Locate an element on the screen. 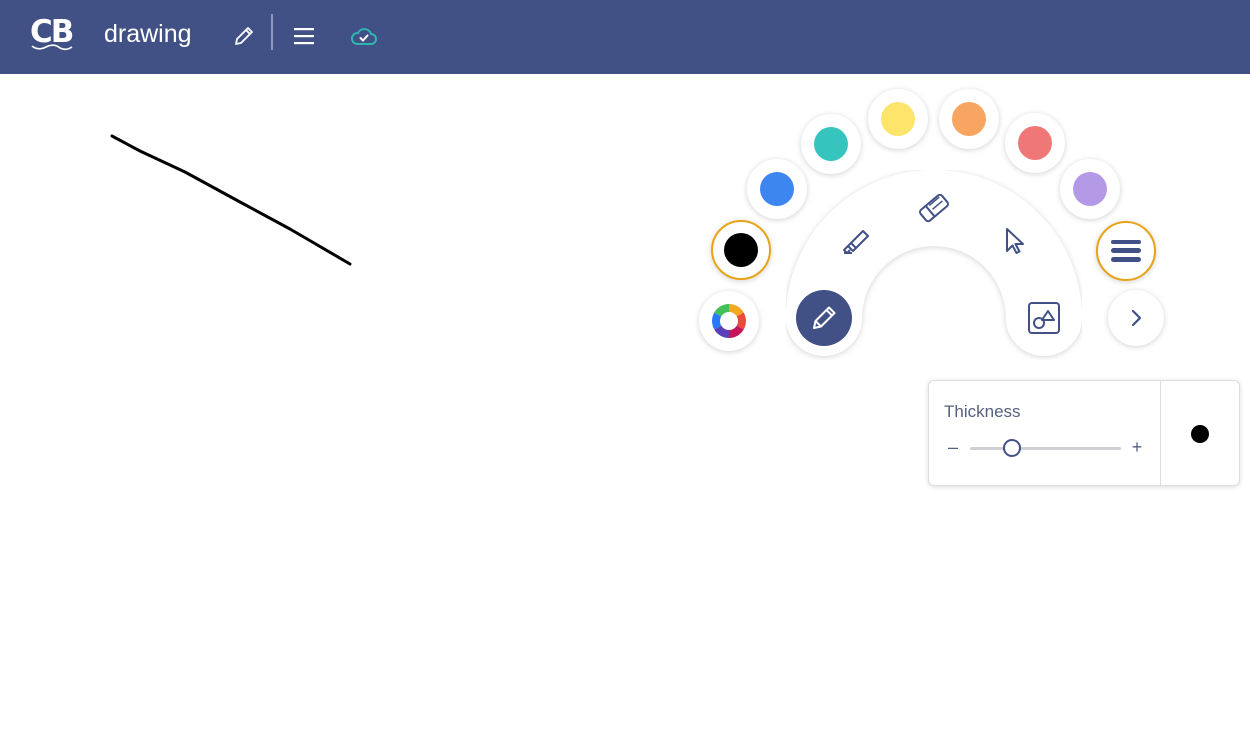  pen-tool-button is located at coordinates (824, 318).